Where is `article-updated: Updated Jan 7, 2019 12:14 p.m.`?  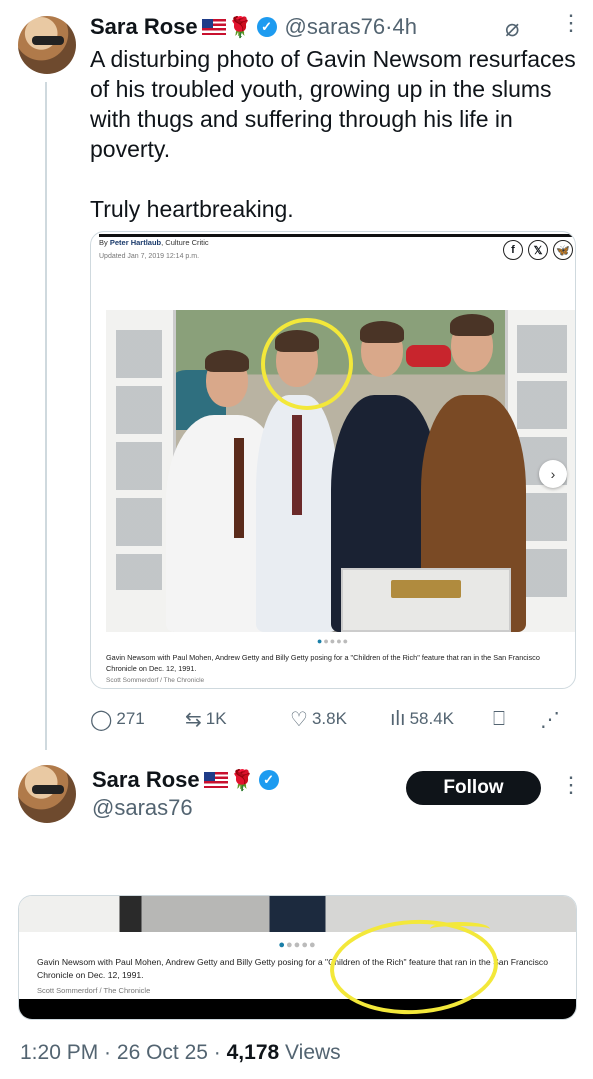
article-updated: Updated Jan 7, 2019 12:14 p.m. is located at coordinates (149, 256).